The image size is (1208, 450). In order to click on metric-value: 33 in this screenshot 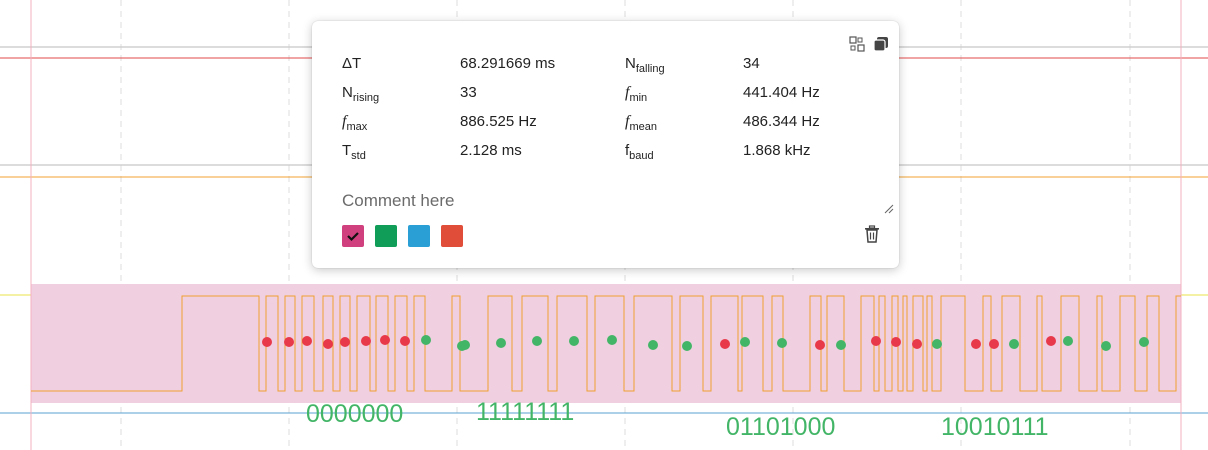, I will do `click(468, 92)`.